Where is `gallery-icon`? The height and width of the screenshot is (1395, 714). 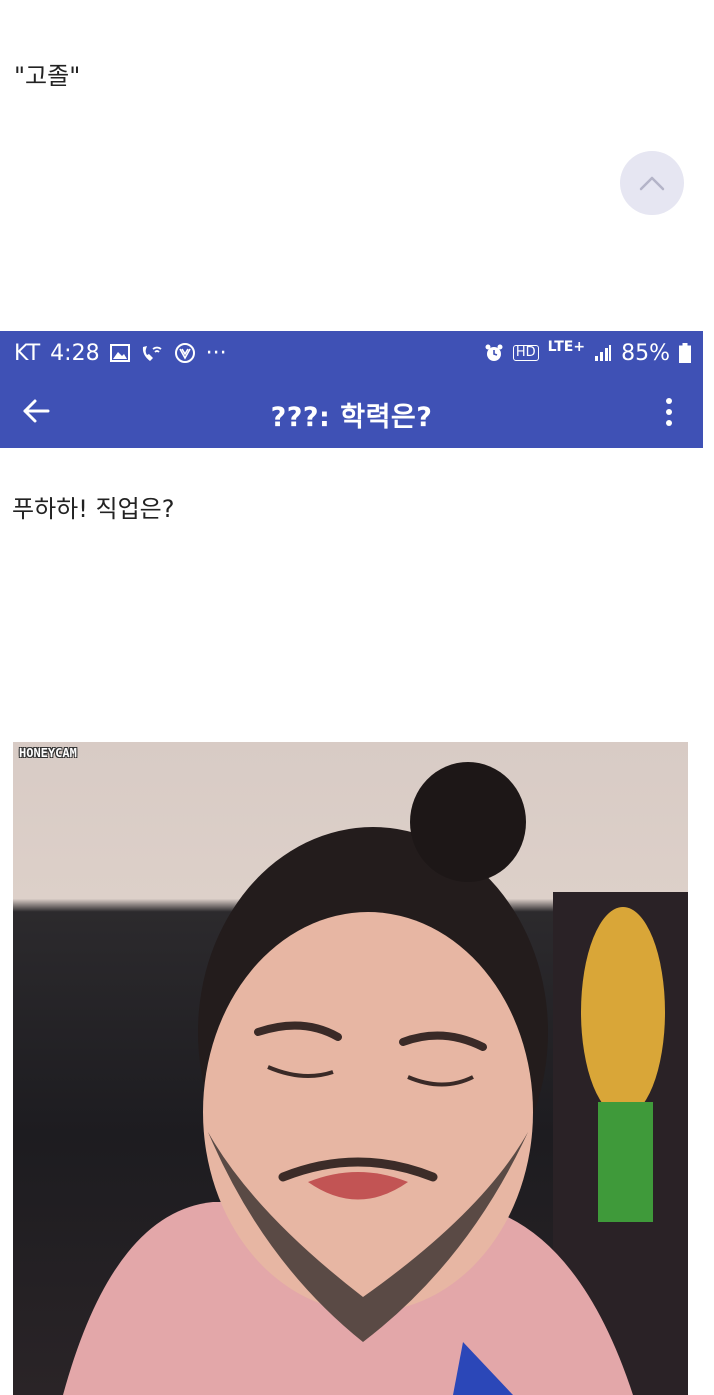
gallery-icon is located at coordinates (119, 353).